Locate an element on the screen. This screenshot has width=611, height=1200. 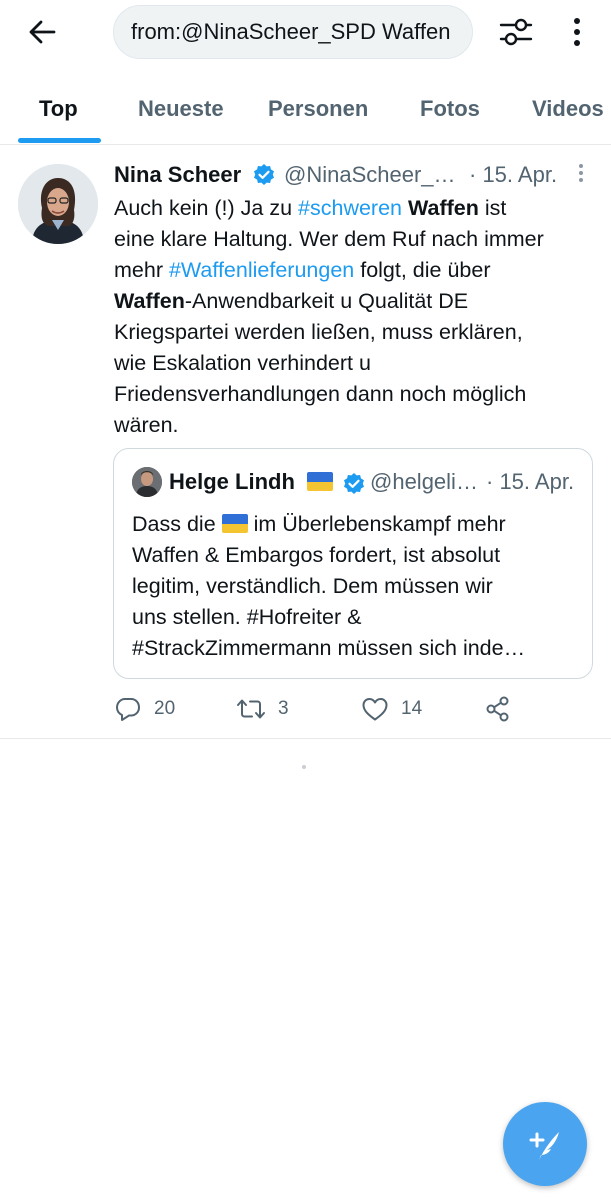
back-button is located at coordinates (42, 32).